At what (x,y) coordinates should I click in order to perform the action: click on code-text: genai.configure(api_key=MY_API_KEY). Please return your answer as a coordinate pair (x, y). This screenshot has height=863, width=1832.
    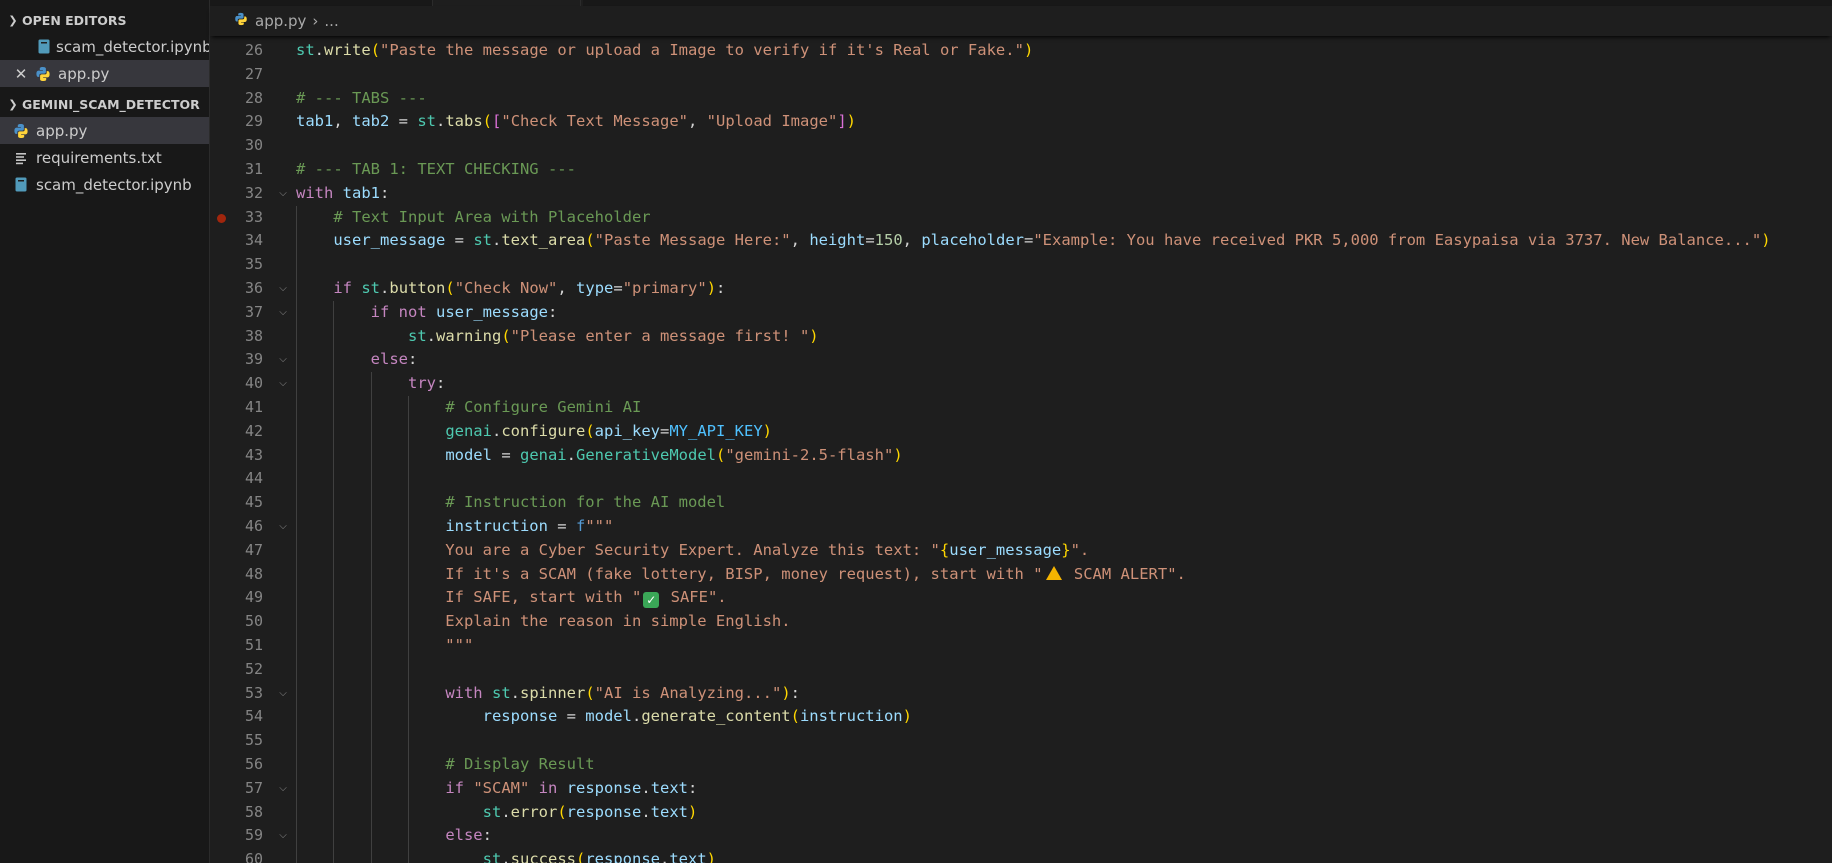
    Looking at the image, I should click on (609, 430).